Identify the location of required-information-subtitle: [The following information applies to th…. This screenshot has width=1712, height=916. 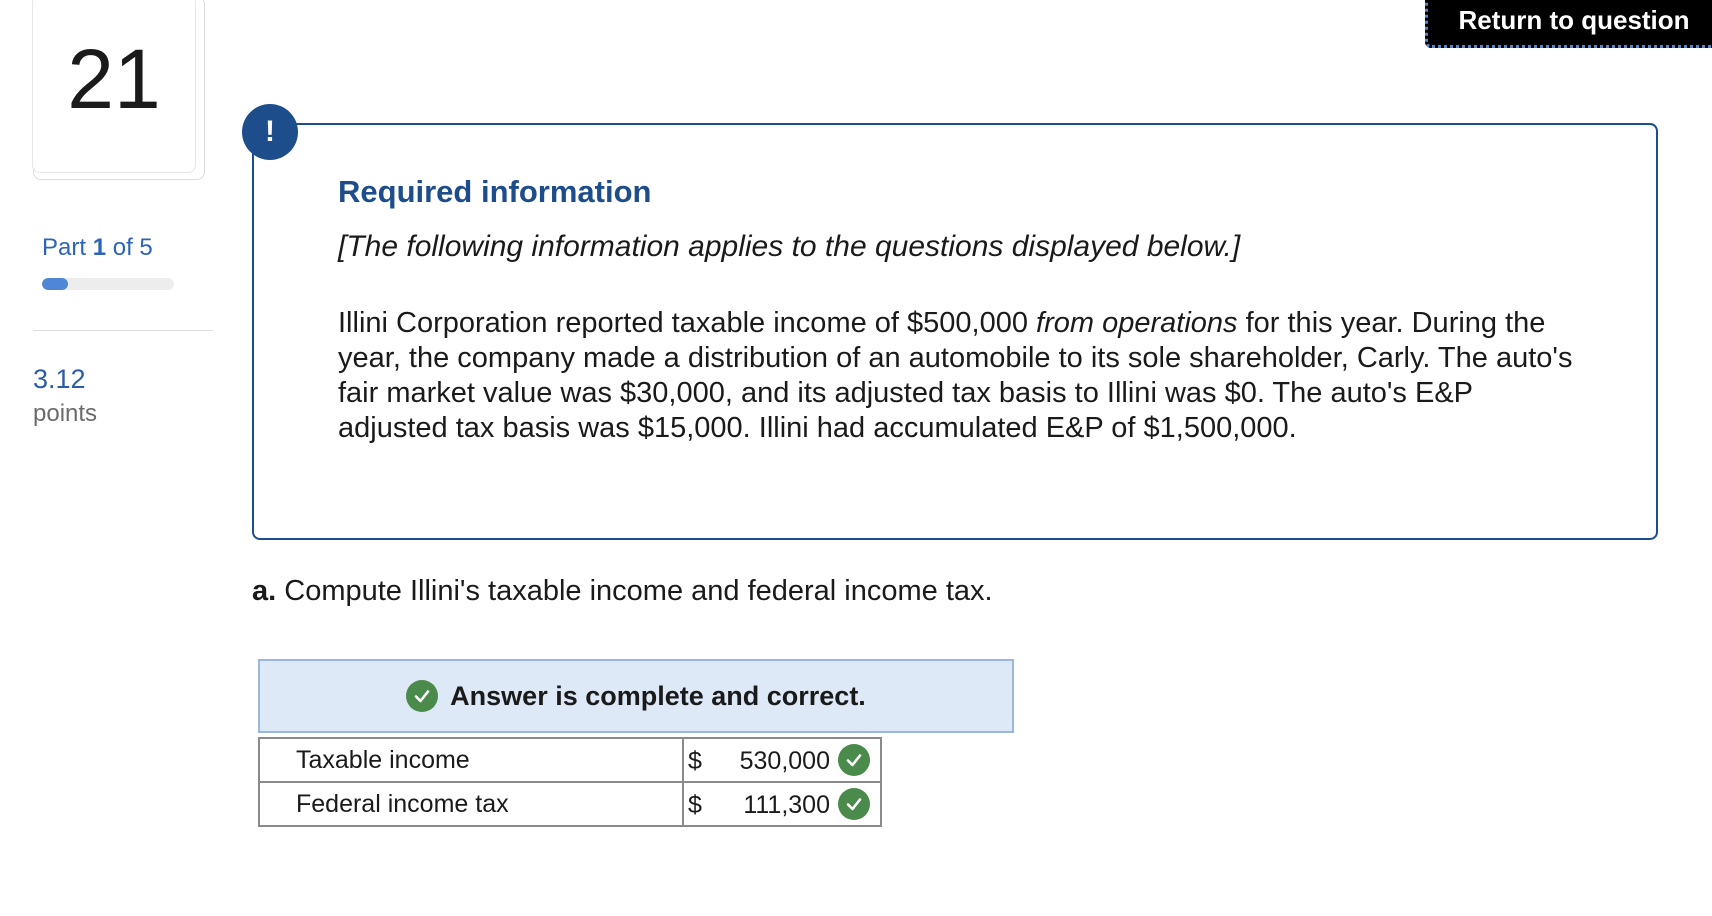
(789, 246).